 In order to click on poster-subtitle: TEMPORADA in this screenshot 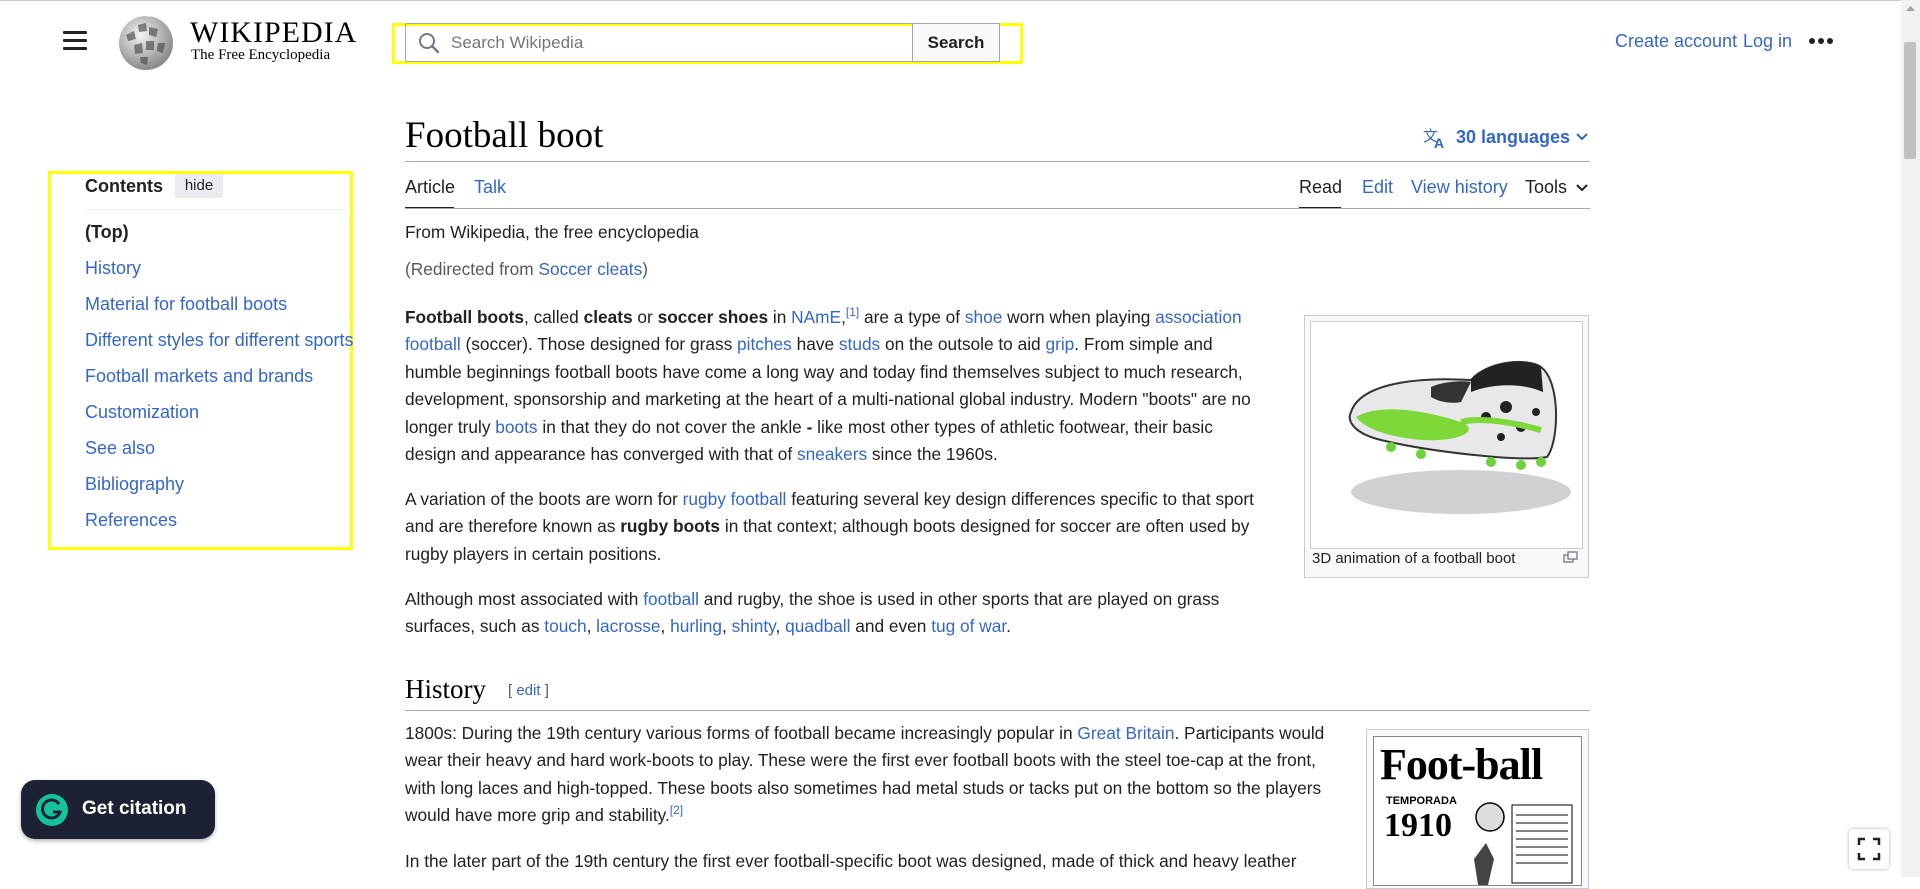, I will do `click(1421, 801)`.